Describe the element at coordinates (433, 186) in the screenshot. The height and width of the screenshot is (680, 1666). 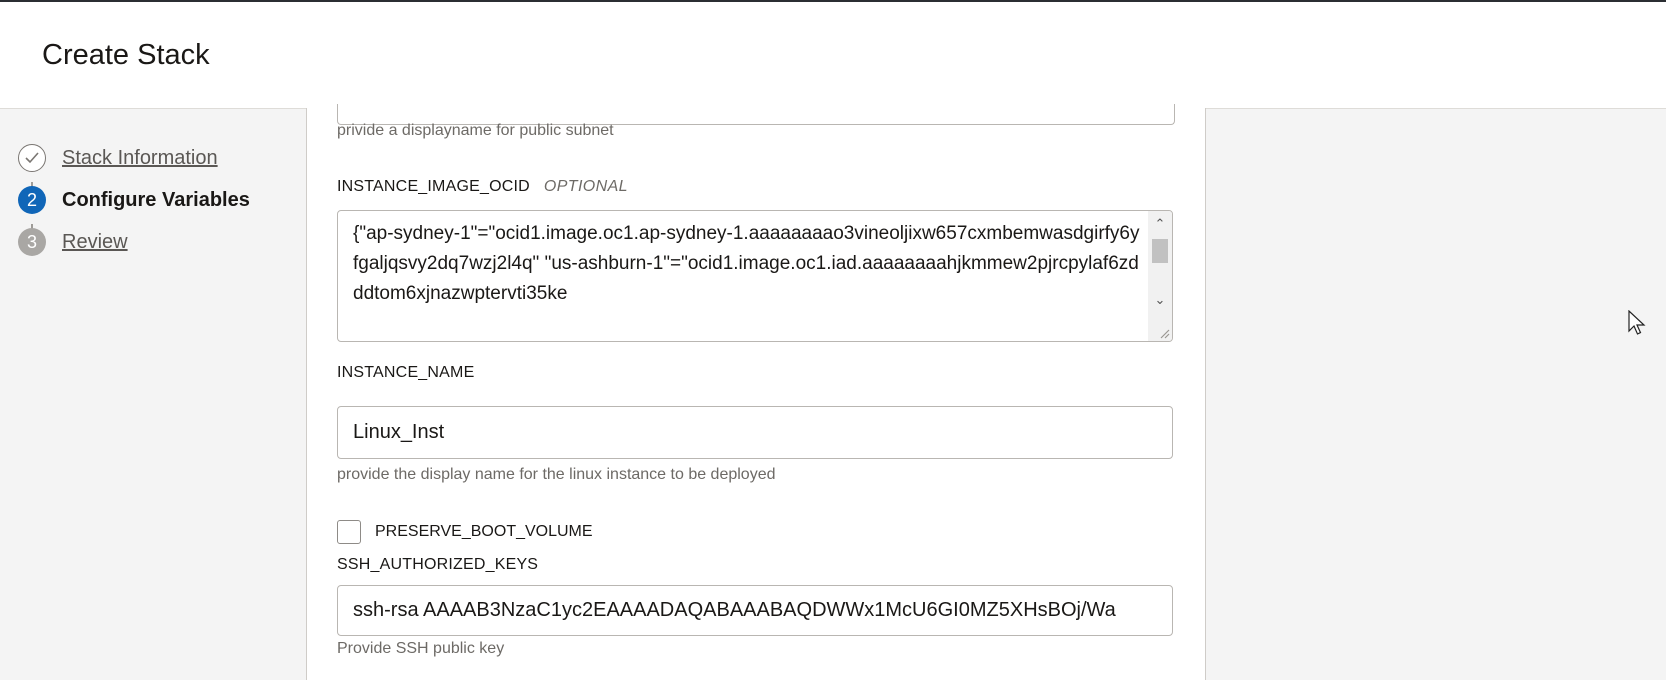
I see `instance-image-ocid-label-text: INSTANCE_IMAGE_OCID` at that location.